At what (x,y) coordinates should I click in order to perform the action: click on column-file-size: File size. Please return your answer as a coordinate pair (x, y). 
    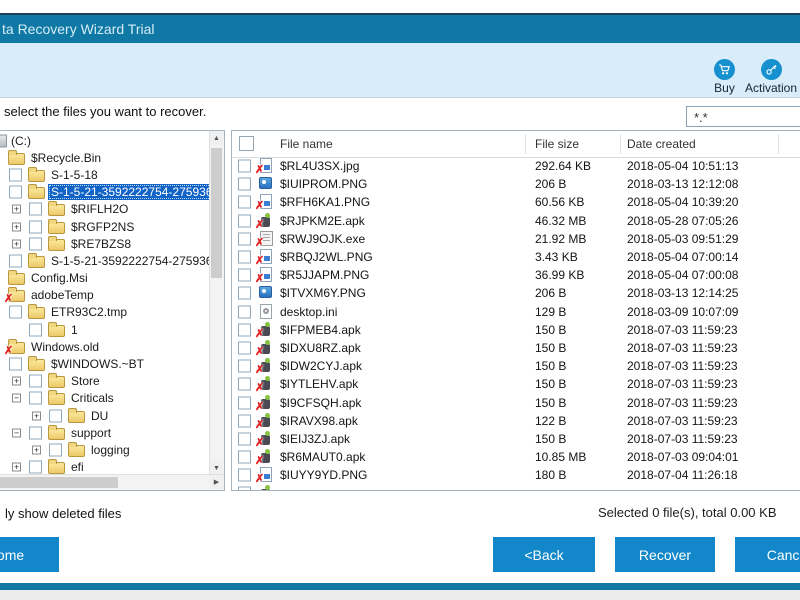
    Looking at the image, I should click on (557, 144).